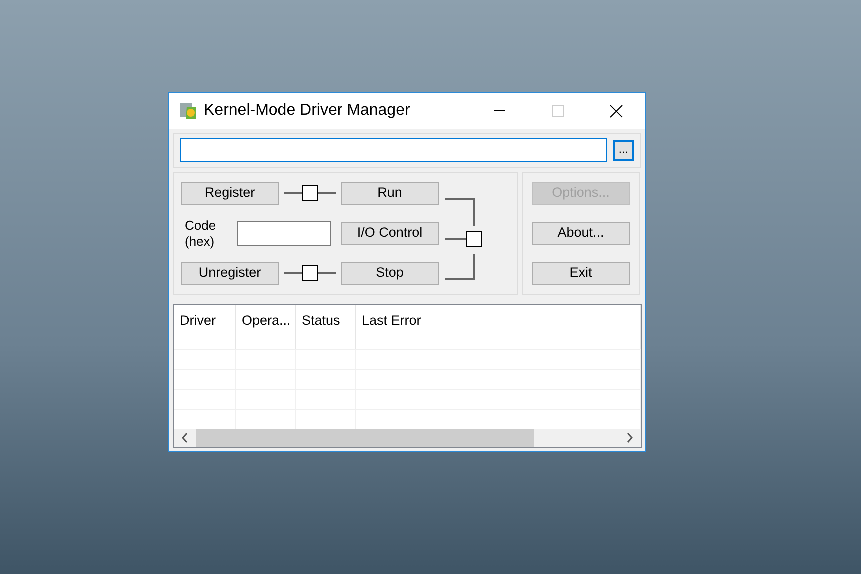  Describe the element at coordinates (365, 438) in the screenshot. I see `scrollbar-thumb` at that location.